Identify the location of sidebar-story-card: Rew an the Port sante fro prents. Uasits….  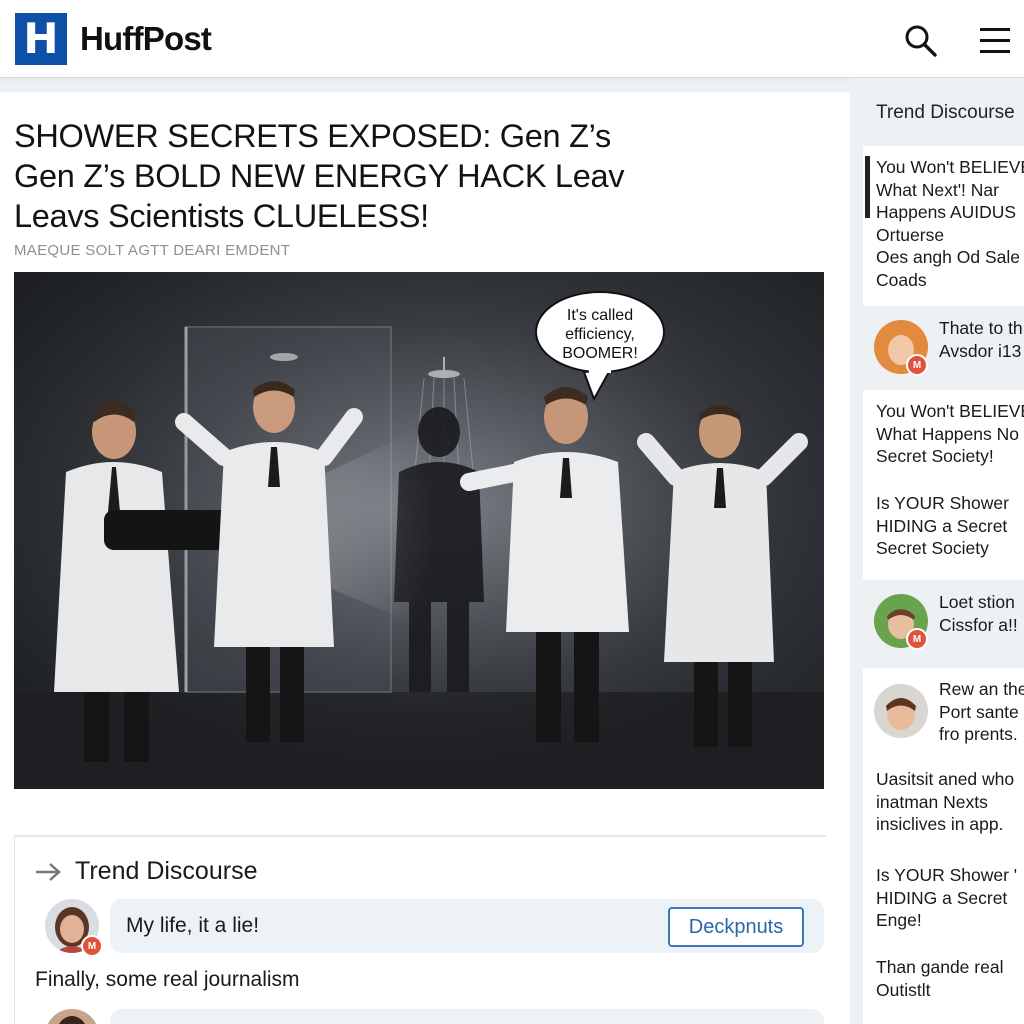
(943, 846).